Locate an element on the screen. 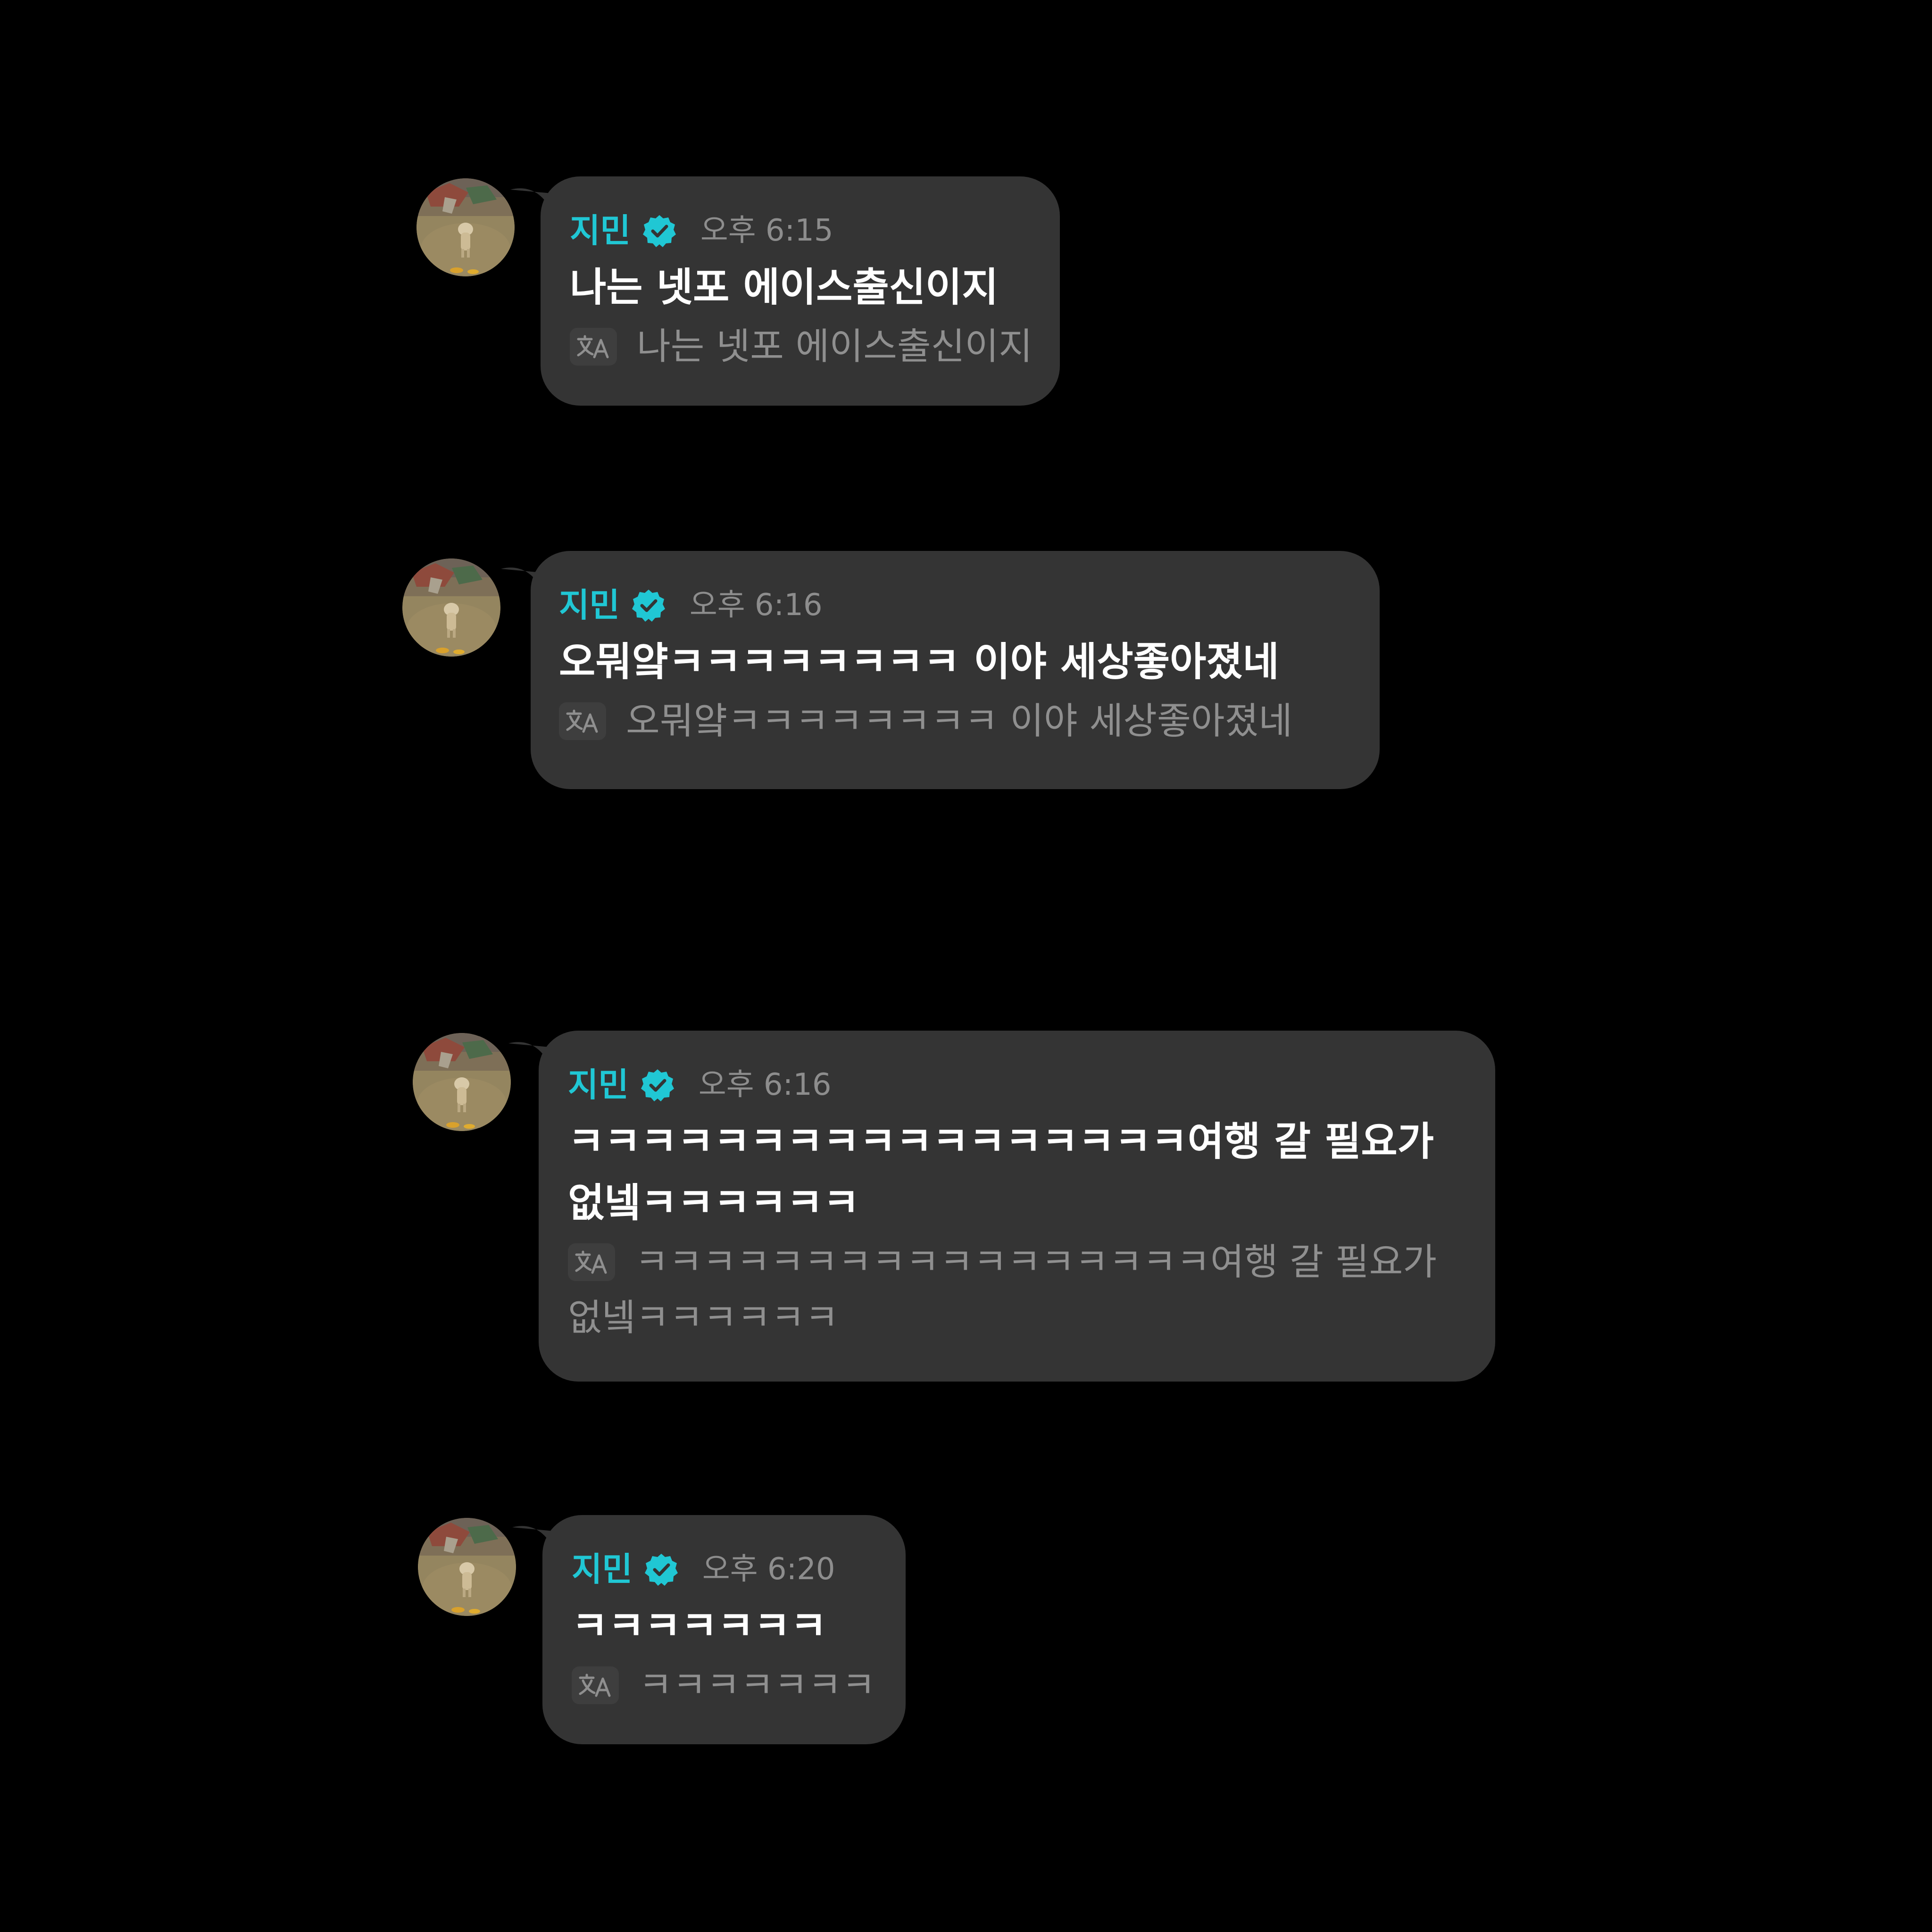 This screenshot has height=1932, width=1932. translation-text: ㅋㅋㅋㅋㅋㅋㅋ is located at coordinates (757, 1686).